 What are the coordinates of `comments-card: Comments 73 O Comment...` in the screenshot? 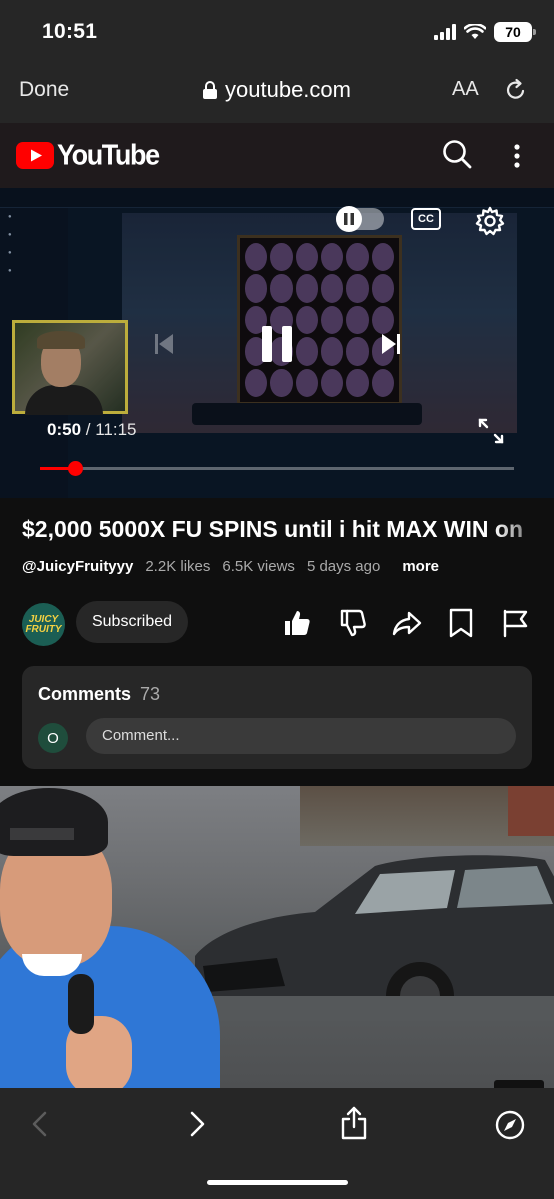 It's located at (277, 717).